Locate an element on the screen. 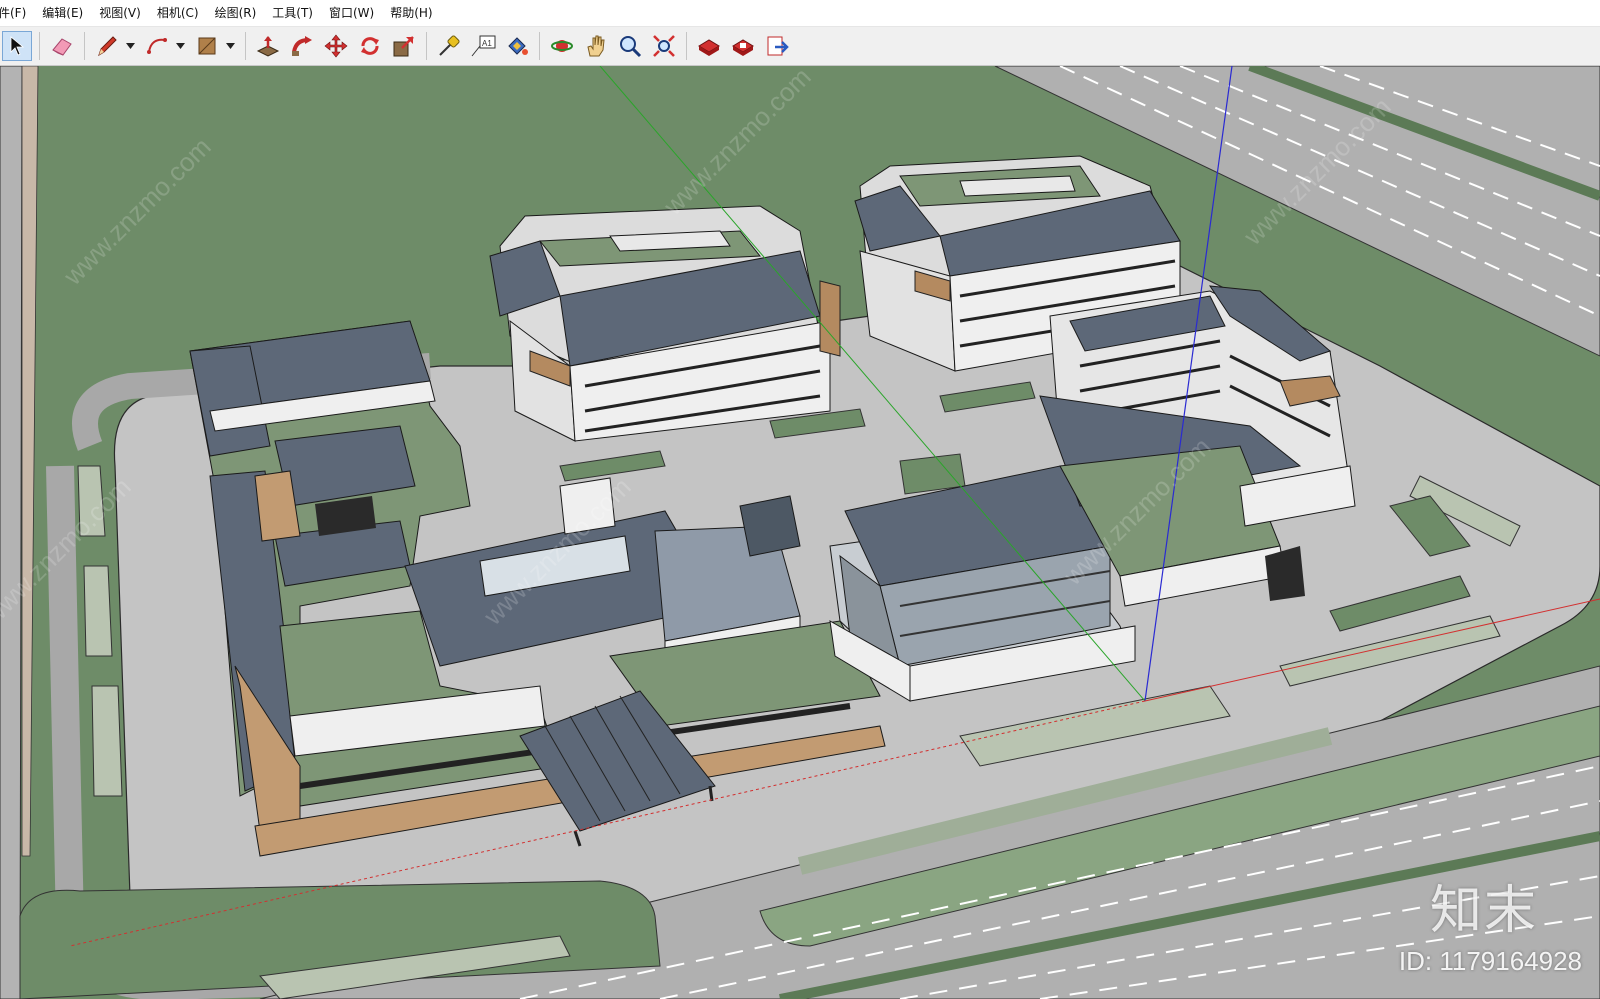 The height and width of the screenshot is (999, 1600). paint-bucket-tool-button is located at coordinates (517, 46).